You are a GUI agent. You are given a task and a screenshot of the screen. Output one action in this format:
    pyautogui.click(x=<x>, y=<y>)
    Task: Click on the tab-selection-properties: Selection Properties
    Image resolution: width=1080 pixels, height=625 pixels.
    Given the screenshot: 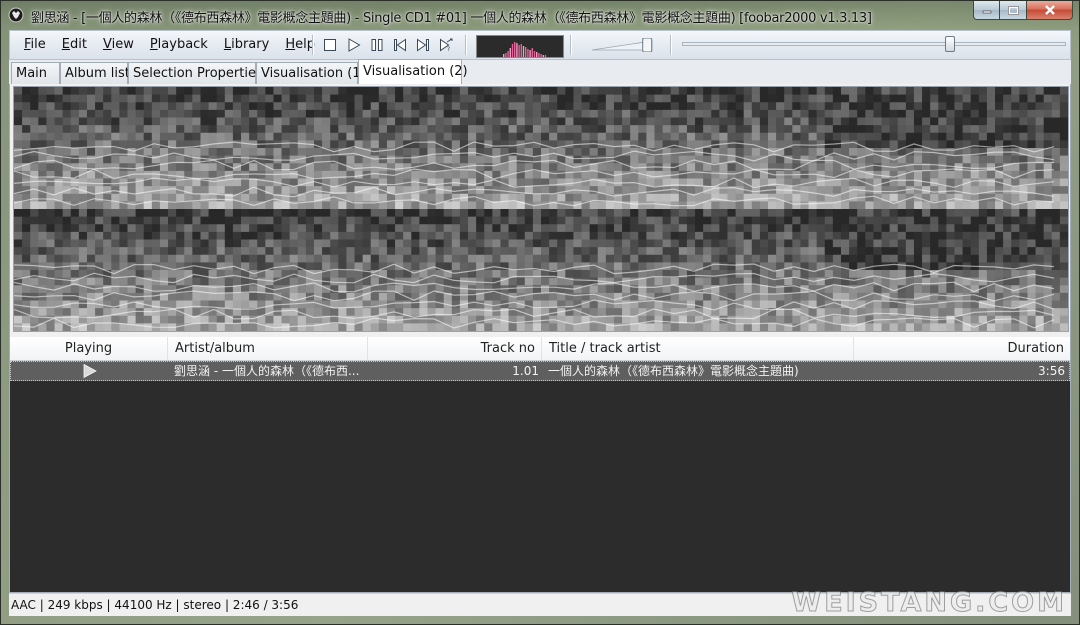 What is the action you would take?
    pyautogui.click(x=195, y=73)
    